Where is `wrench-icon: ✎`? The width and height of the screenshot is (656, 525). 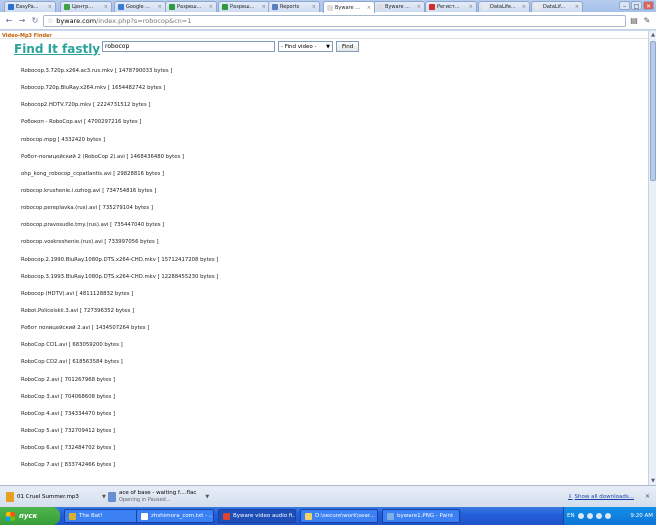 wrench-icon: ✎ is located at coordinates (647, 21).